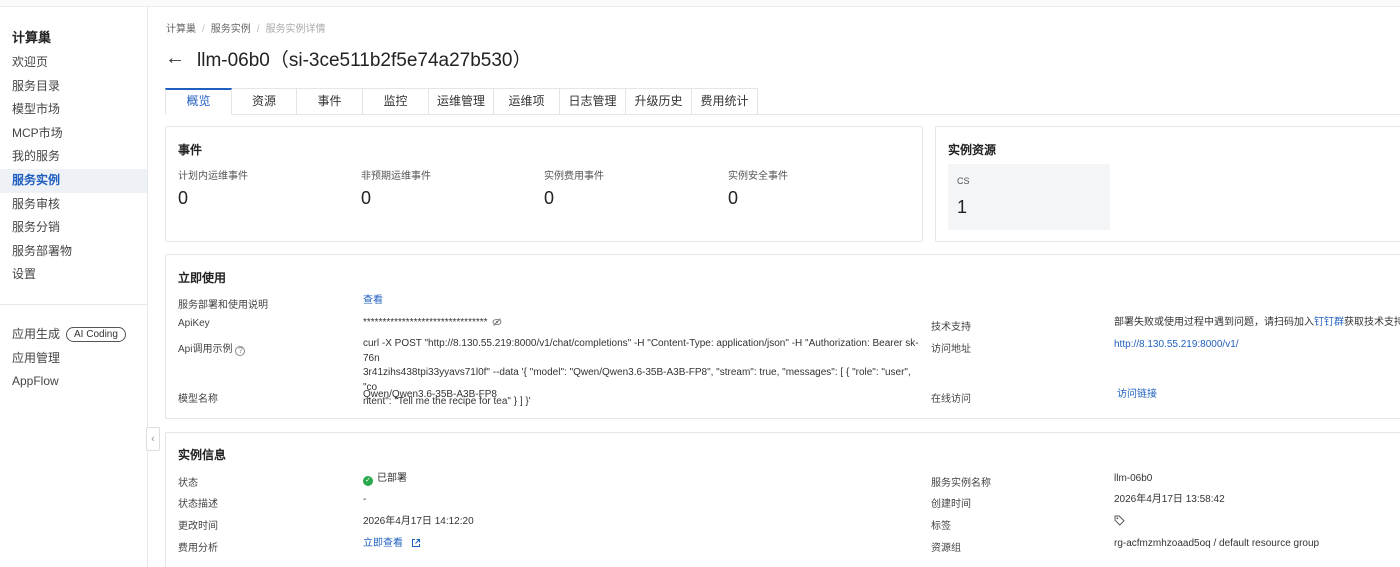 This screenshot has width=1400, height=567. Describe the element at coordinates (758, 176) in the screenshot. I see `security-events-label: 实例安全事件` at that location.